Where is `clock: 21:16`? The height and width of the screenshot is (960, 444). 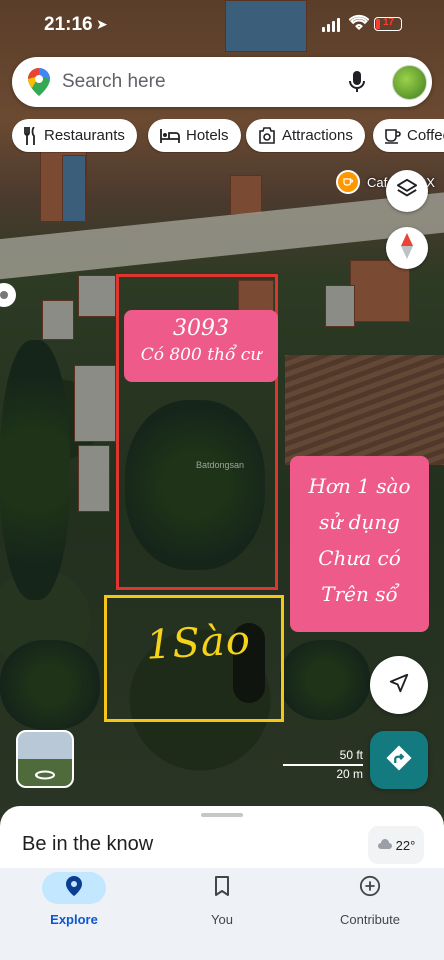 clock: 21:16 is located at coordinates (68, 24).